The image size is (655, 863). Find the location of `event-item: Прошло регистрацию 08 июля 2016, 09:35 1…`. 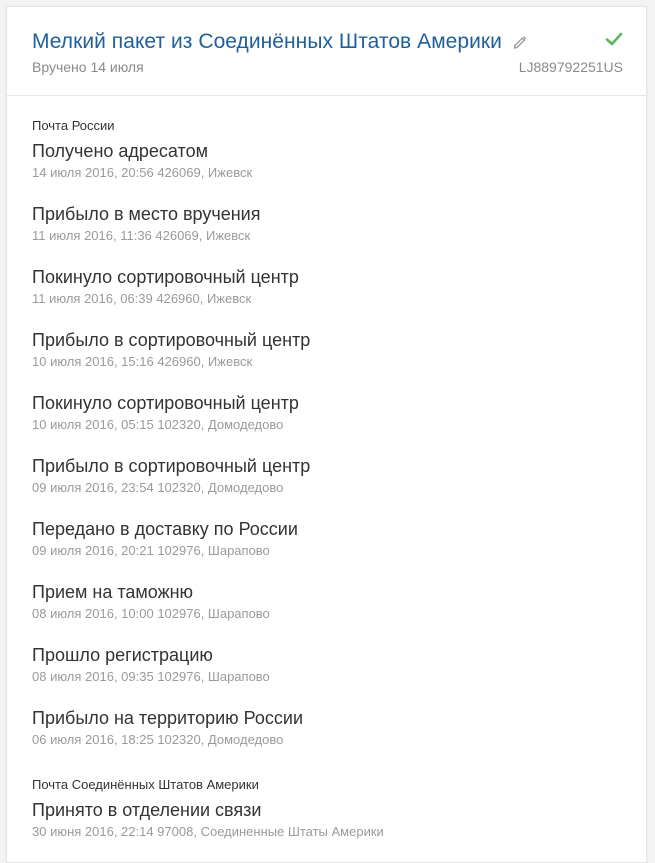

event-item: Прошло регистрацию 08 июля 2016, 09:35 1… is located at coordinates (329, 675).